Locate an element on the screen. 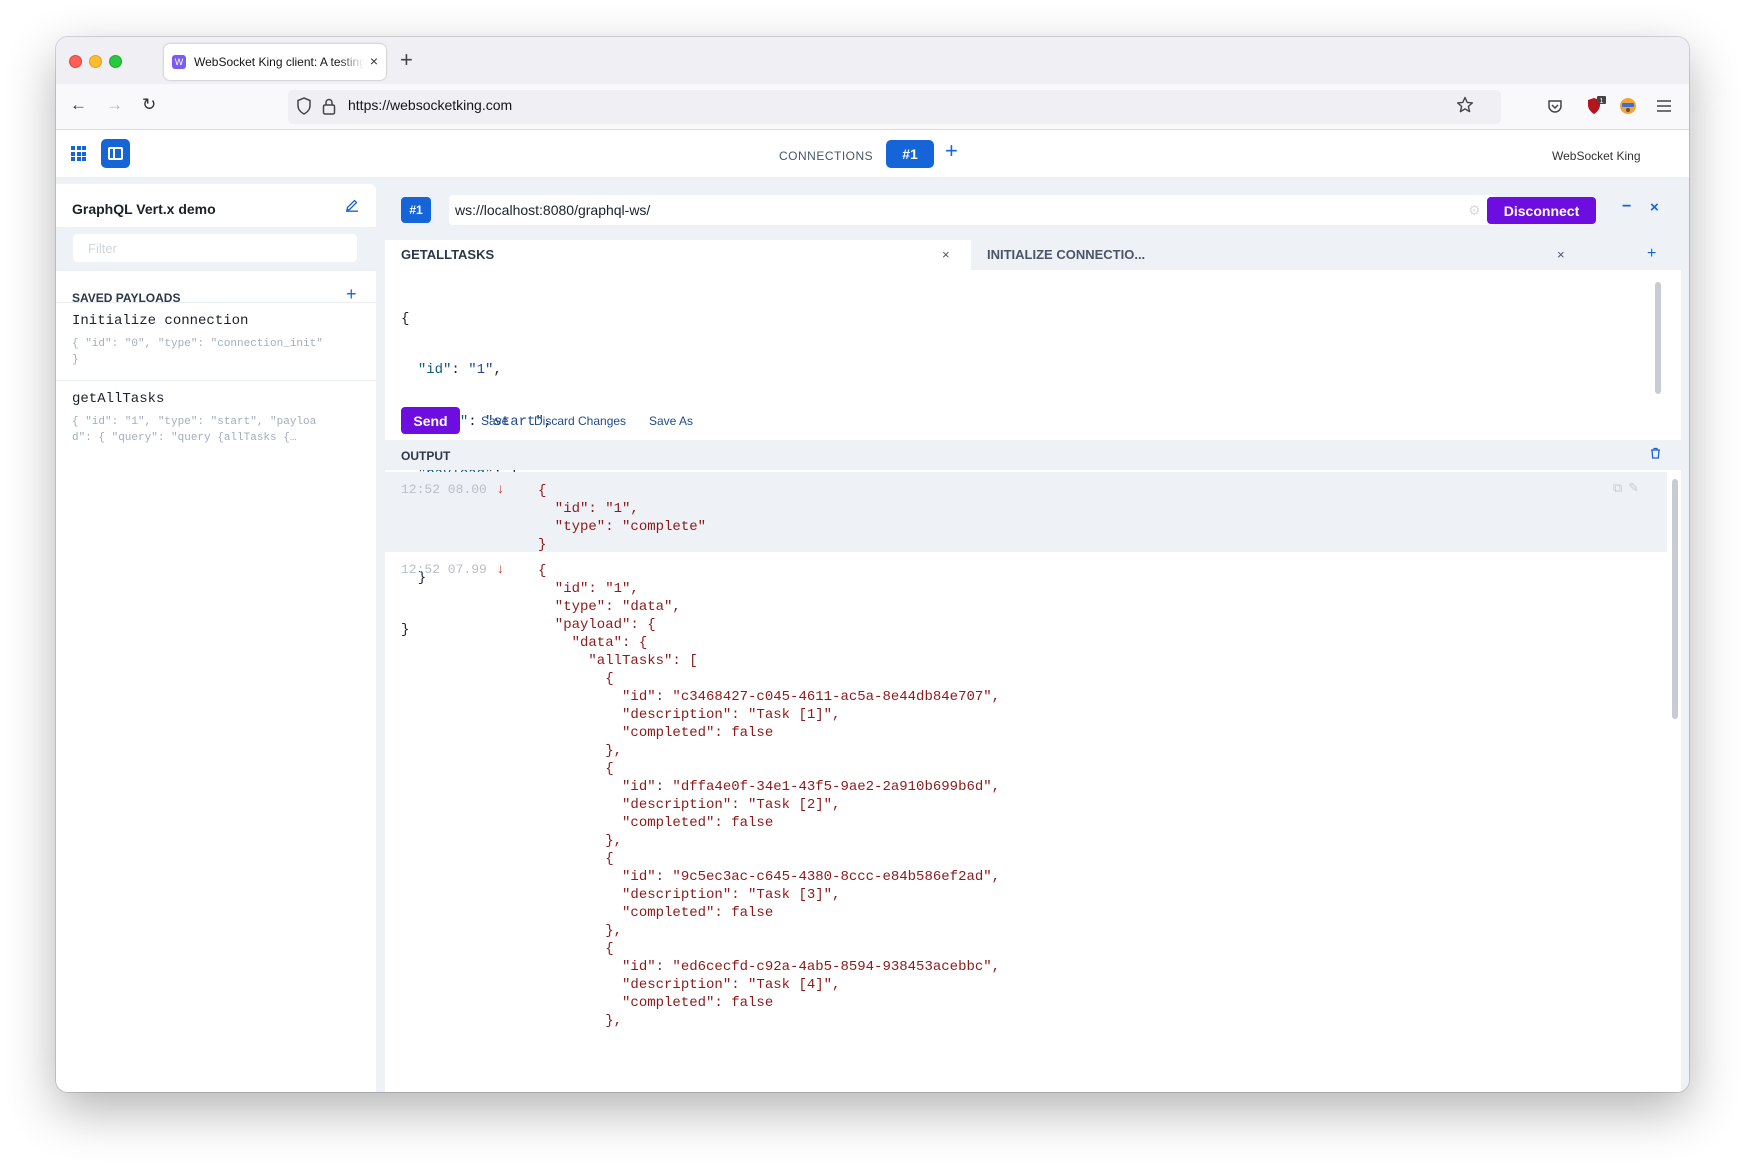 This screenshot has height=1167, width=1745. apps-grid-icon is located at coordinates (78, 153).